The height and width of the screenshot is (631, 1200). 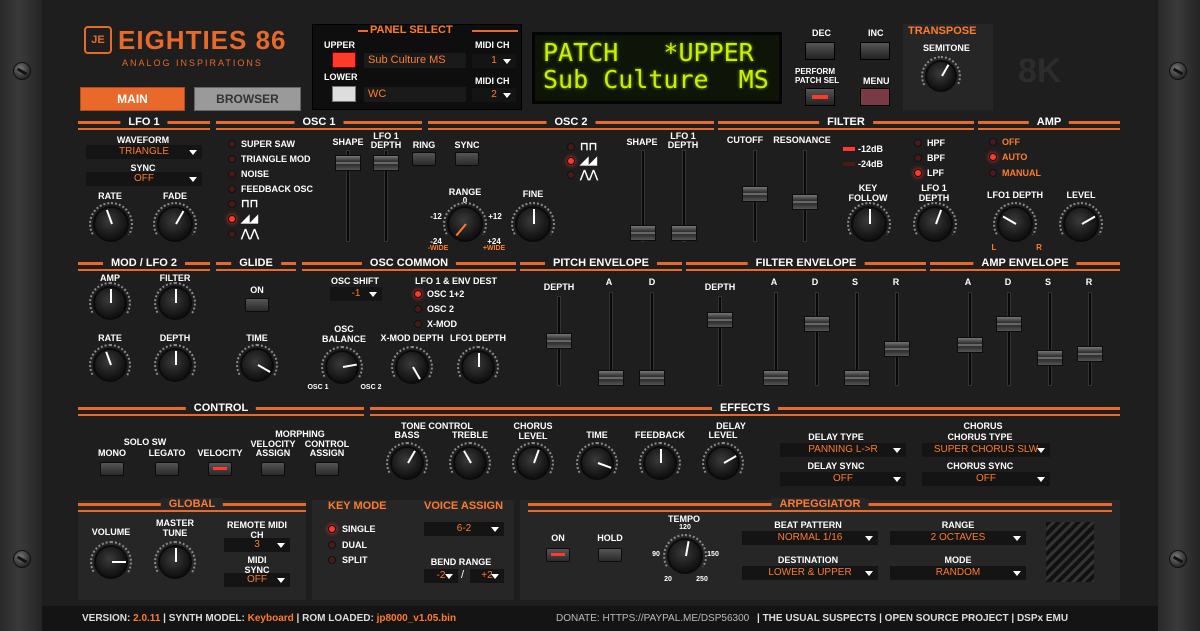 What do you see at coordinates (442, 324) in the screenshot?
I see `dest-xmod: X-MOD` at bounding box center [442, 324].